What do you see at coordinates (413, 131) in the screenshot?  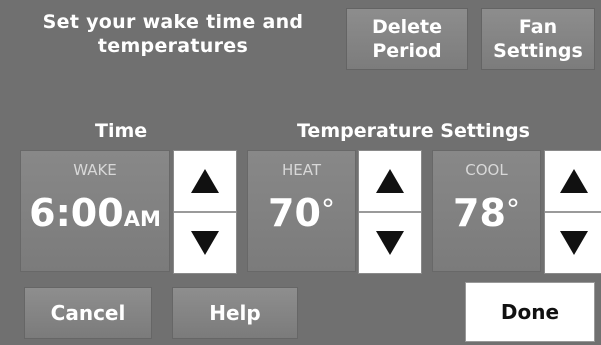 I see `temperature-section-title: Temperature Settings` at bounding box center [413, 131].